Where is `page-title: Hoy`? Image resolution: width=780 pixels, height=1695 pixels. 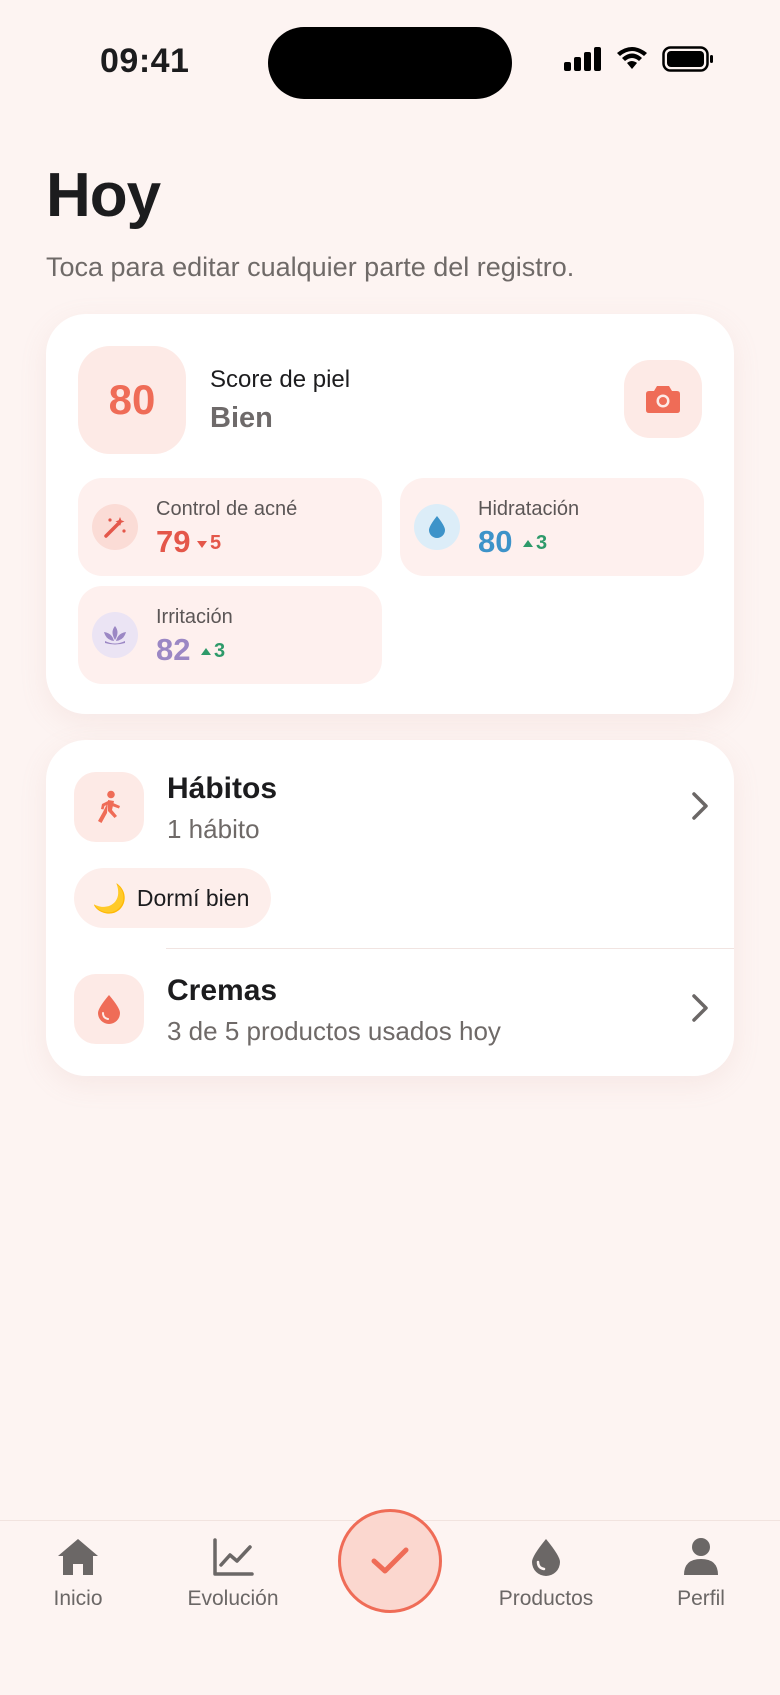 page-title: Hoy is located at coordinates (103, 195).